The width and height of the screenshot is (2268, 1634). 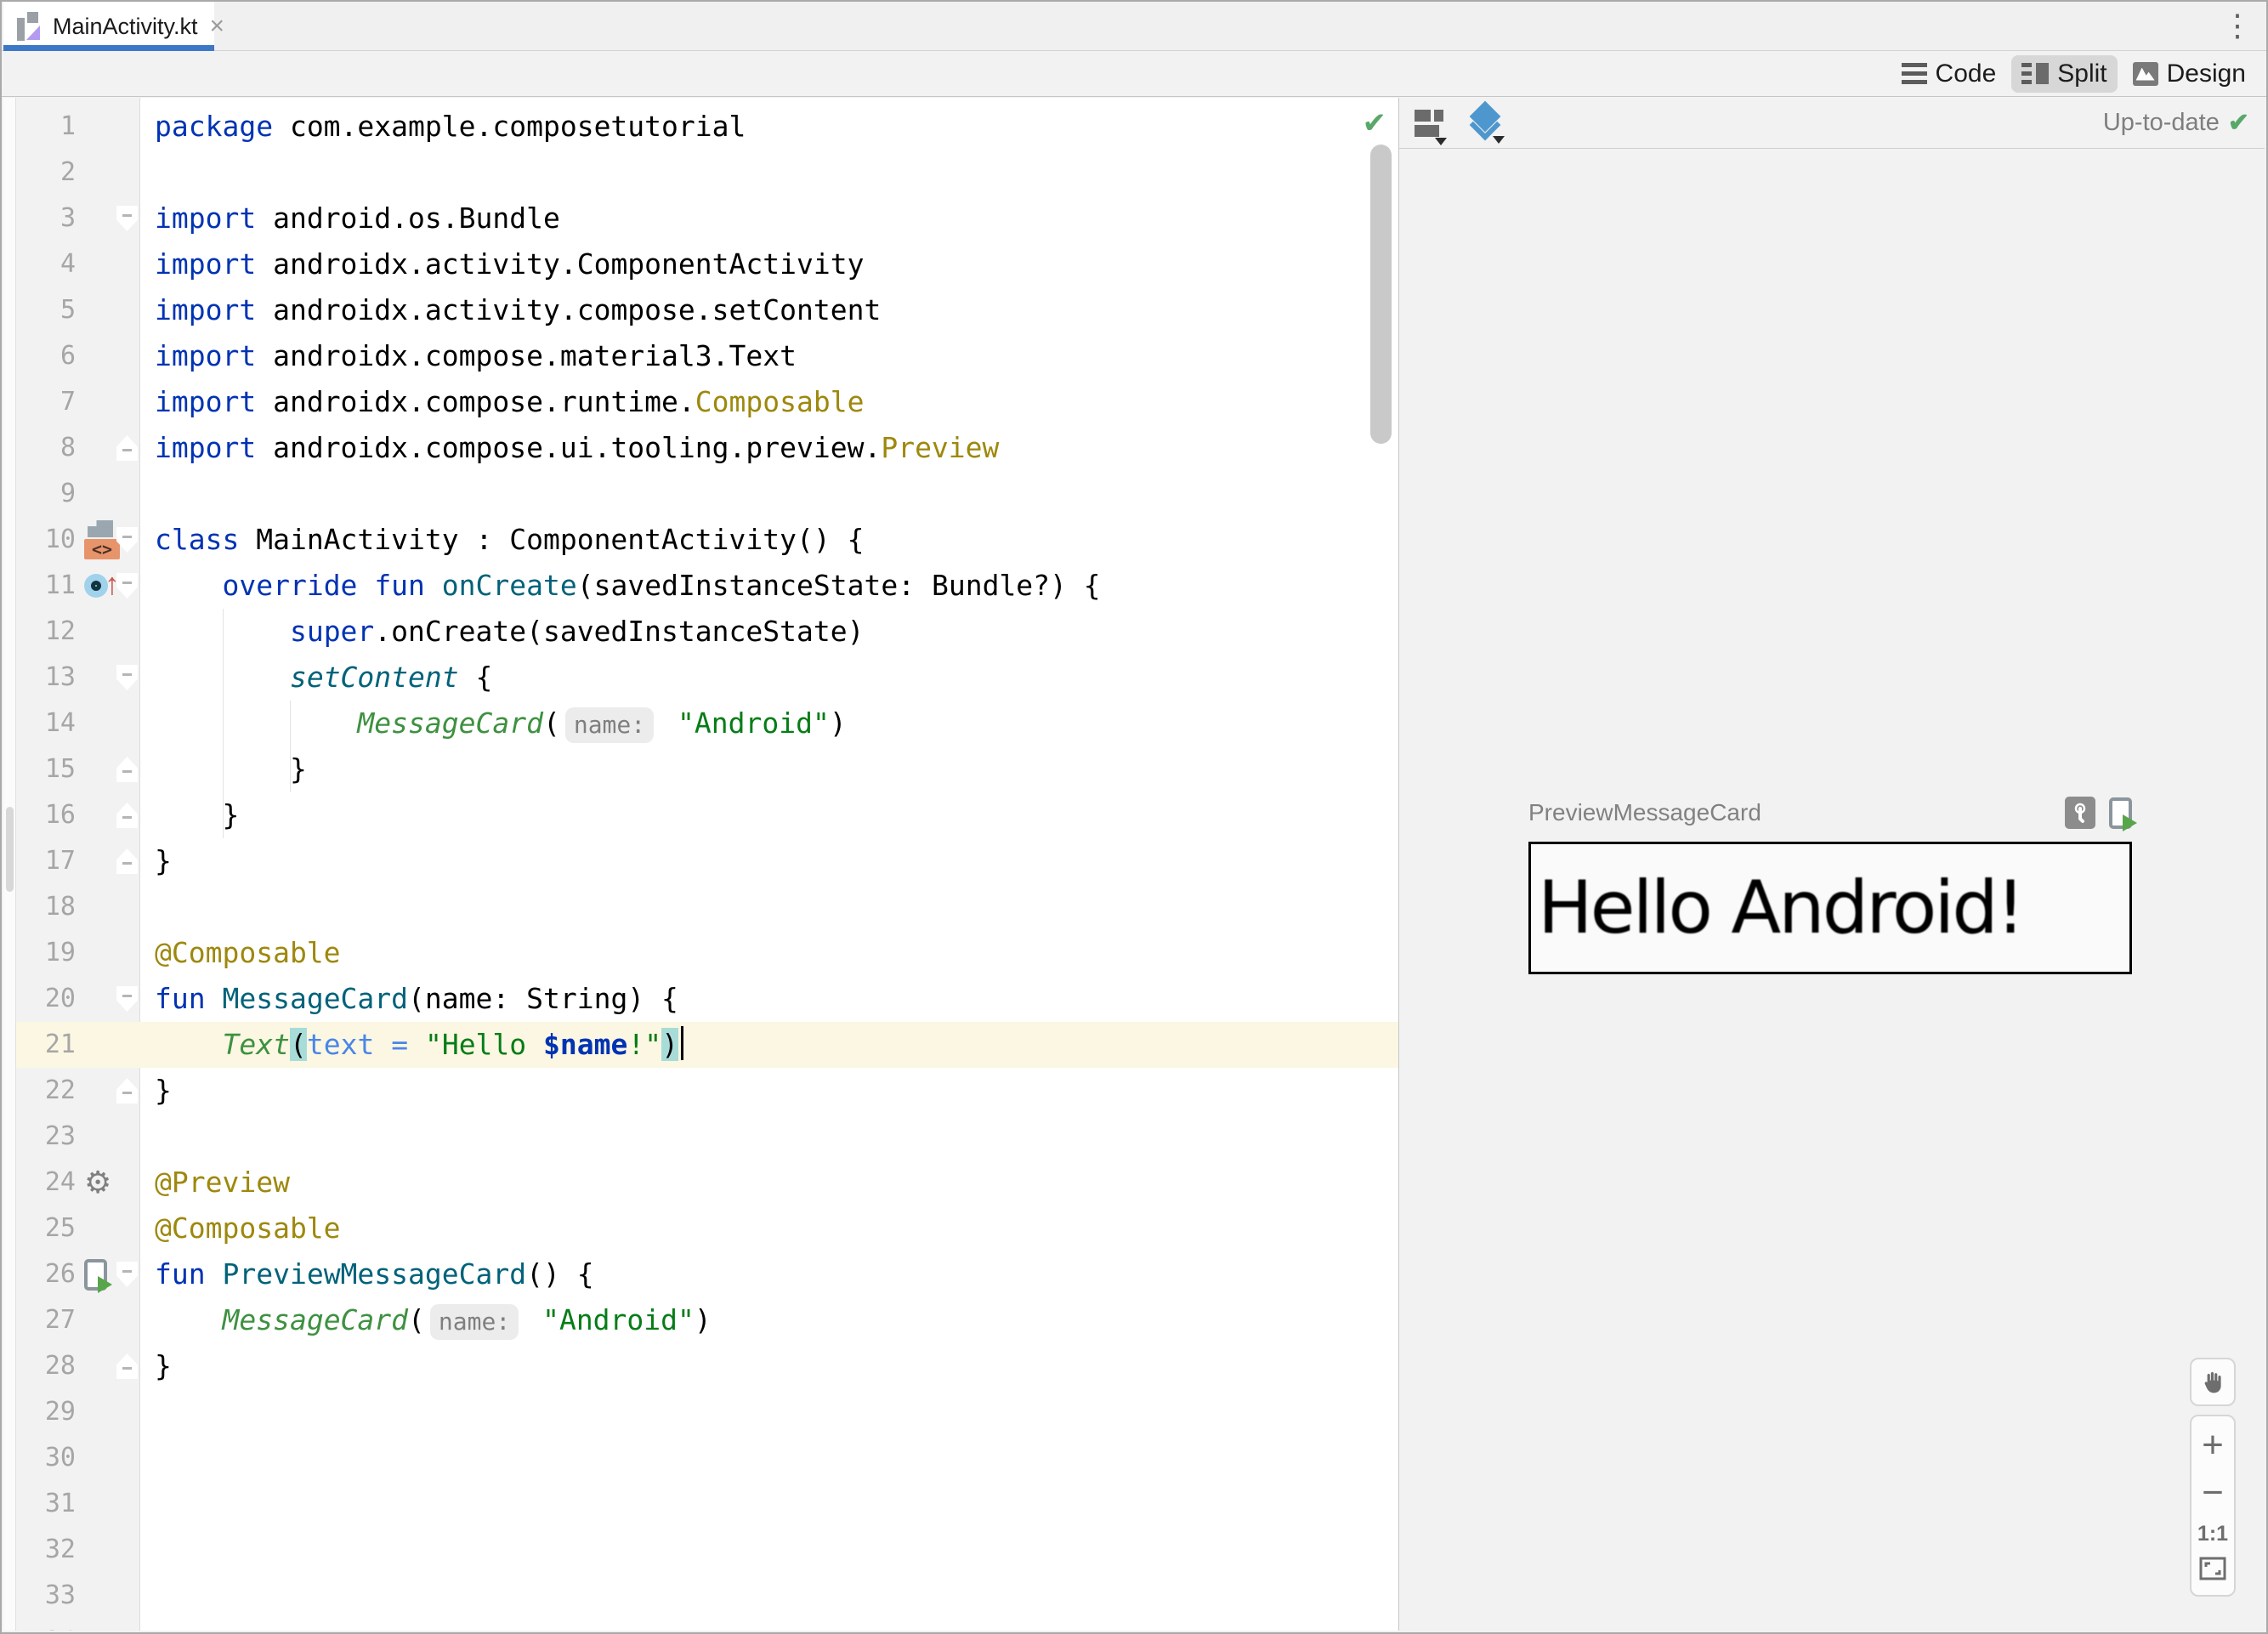 I want to click on line-number: 34, so click(x=46, y=1625).